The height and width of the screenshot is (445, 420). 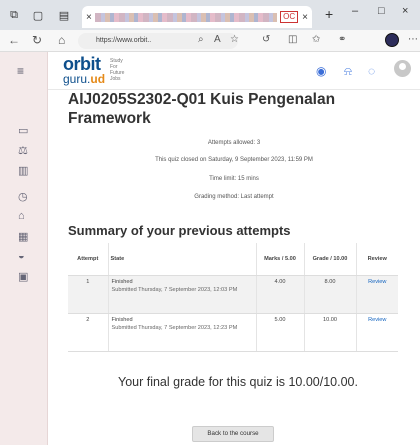 I want to click on attempt-number: 1, so click(x=88, y=294).